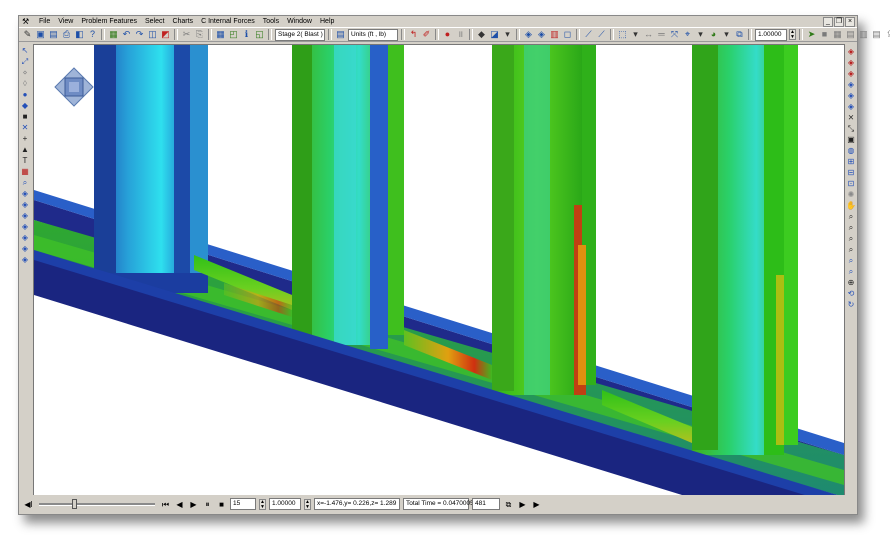  Describe the element at coordinates (25, 183) in the screenshot. I see `zoom-icon: ⌕` at that location.